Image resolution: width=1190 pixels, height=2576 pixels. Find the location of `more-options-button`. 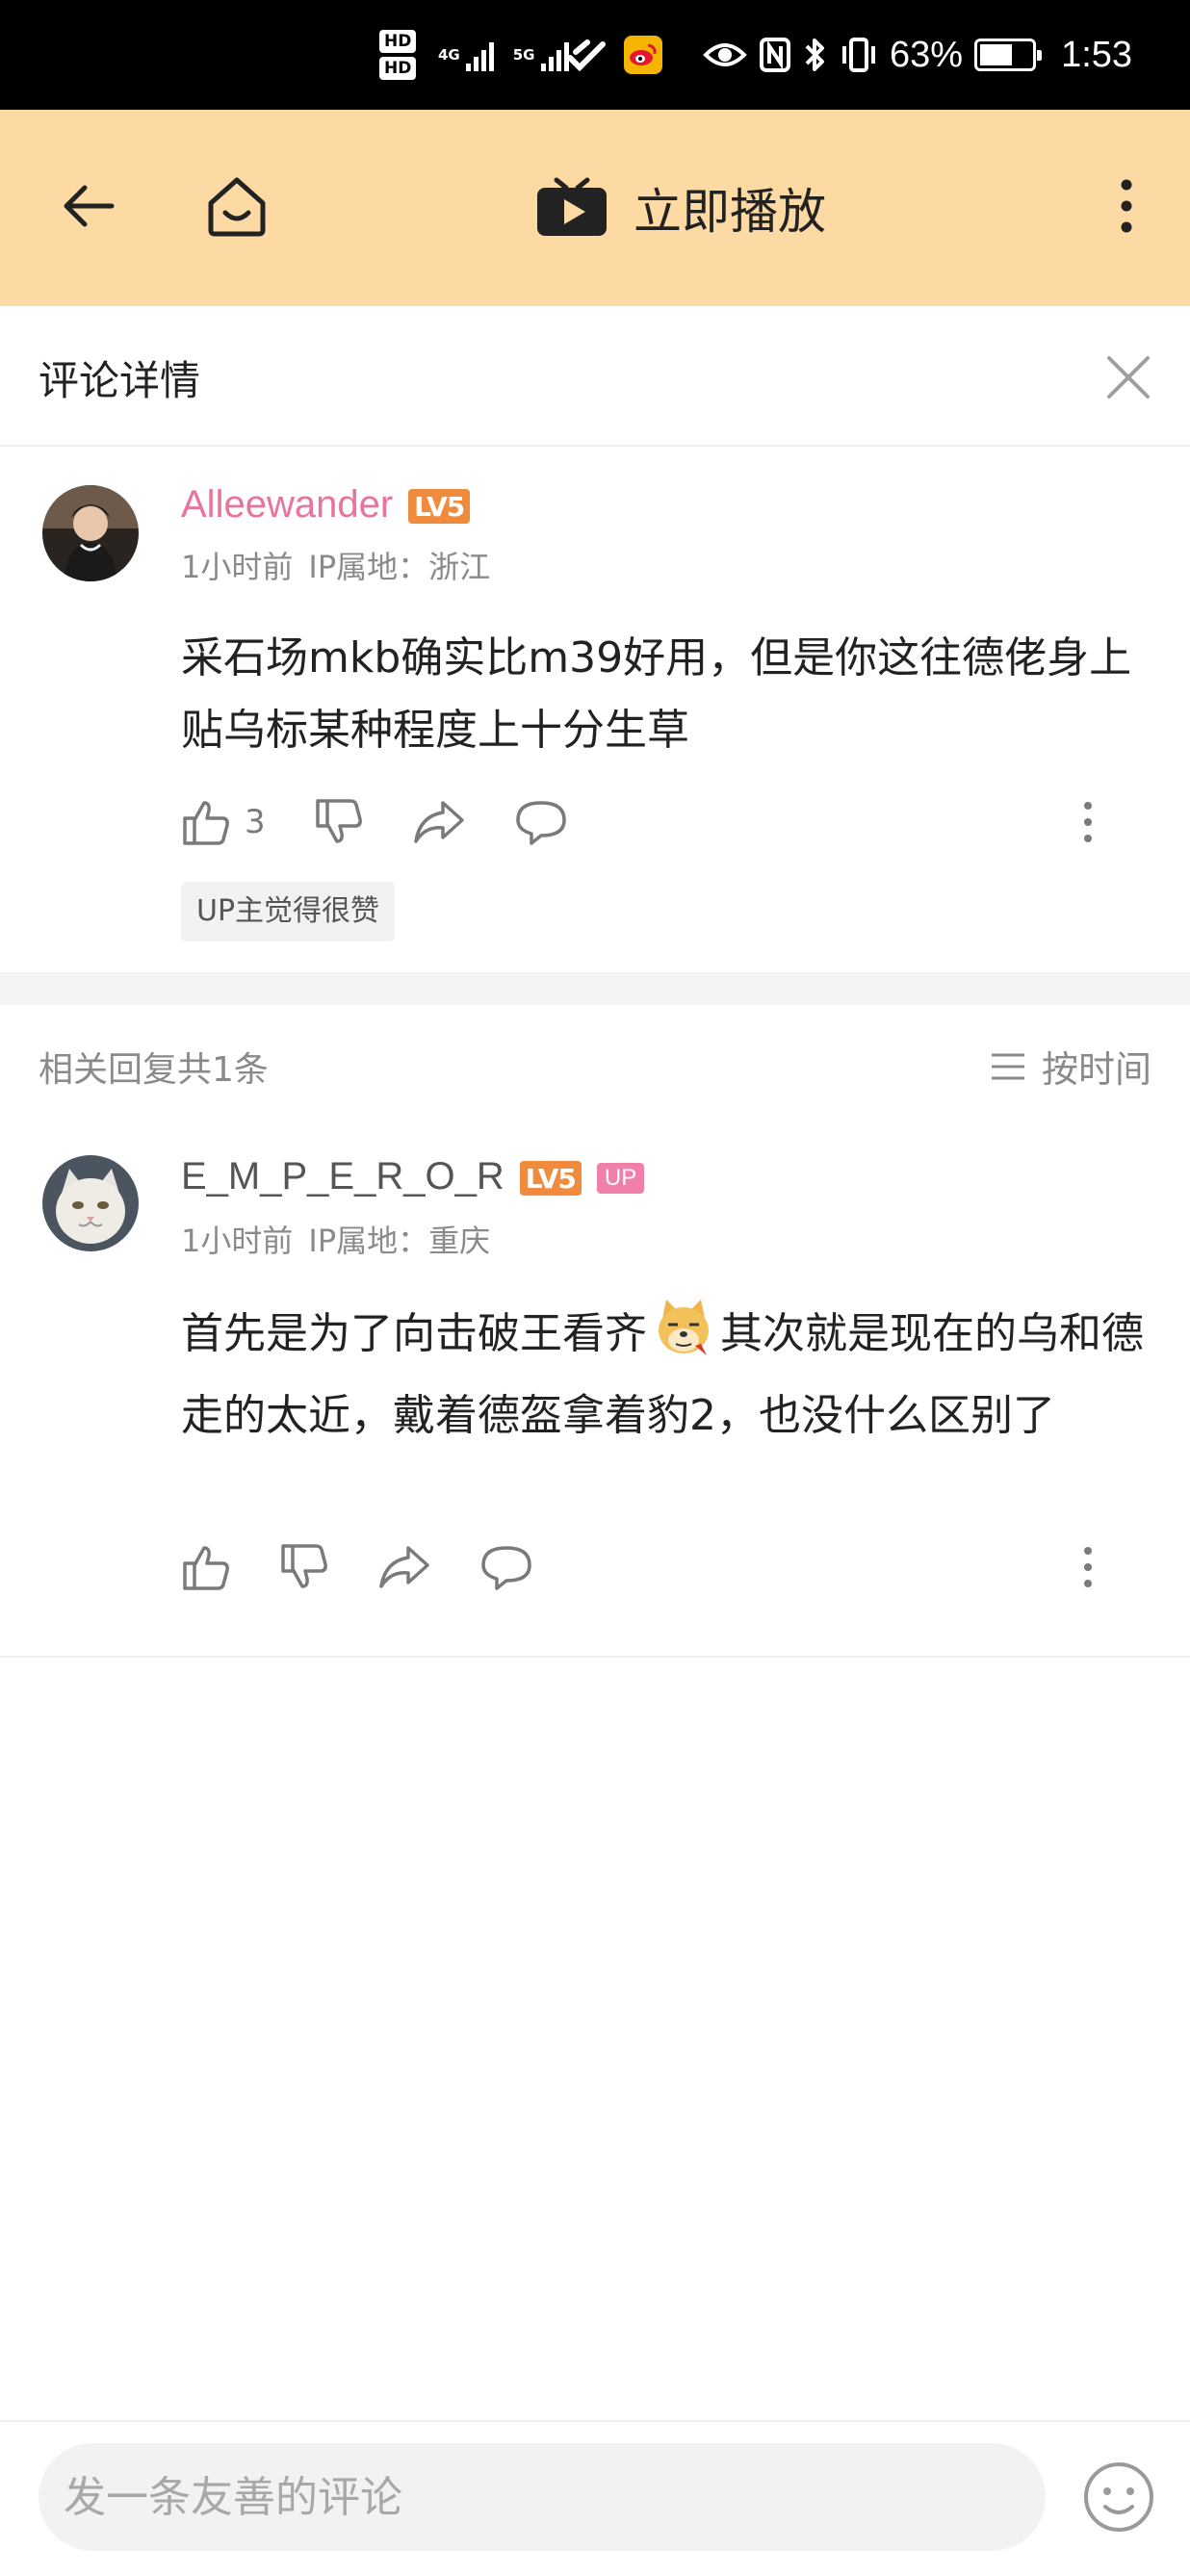

more-options-button is located at coordinates (1127, 206).